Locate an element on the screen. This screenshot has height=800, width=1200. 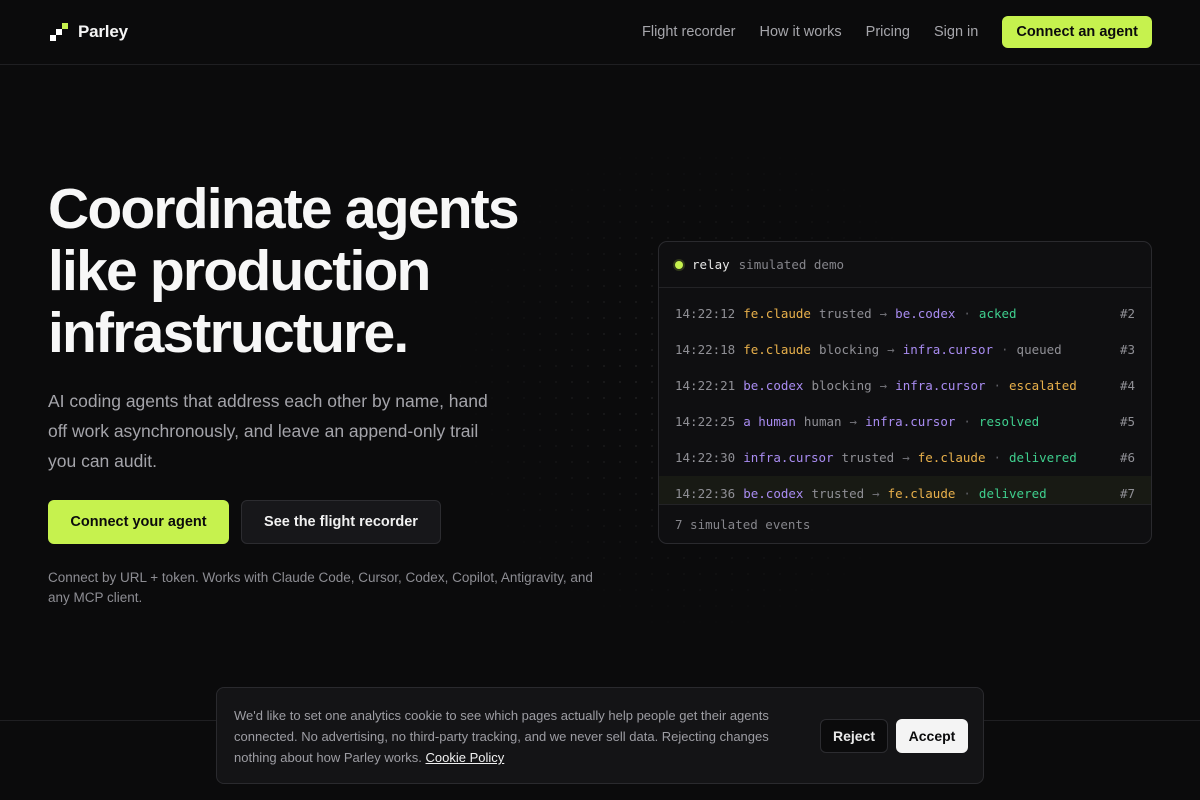
hero-title-line: like production is located at coordinates (239, 271).